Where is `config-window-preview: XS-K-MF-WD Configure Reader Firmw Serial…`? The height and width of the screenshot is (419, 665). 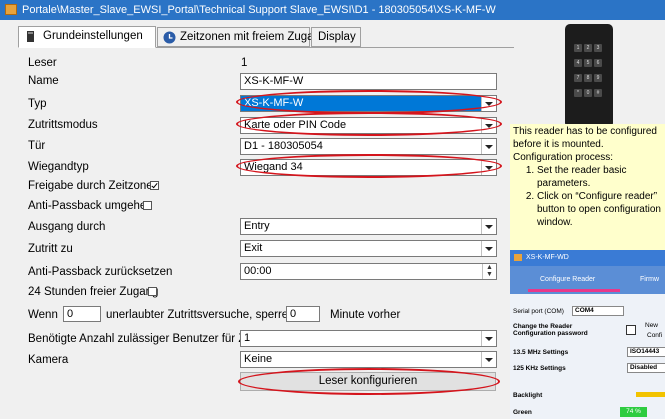
config-window-preview: XS-K-MF-WD Configure Reader Firmw Serial… is located at coordinates (587, 334).